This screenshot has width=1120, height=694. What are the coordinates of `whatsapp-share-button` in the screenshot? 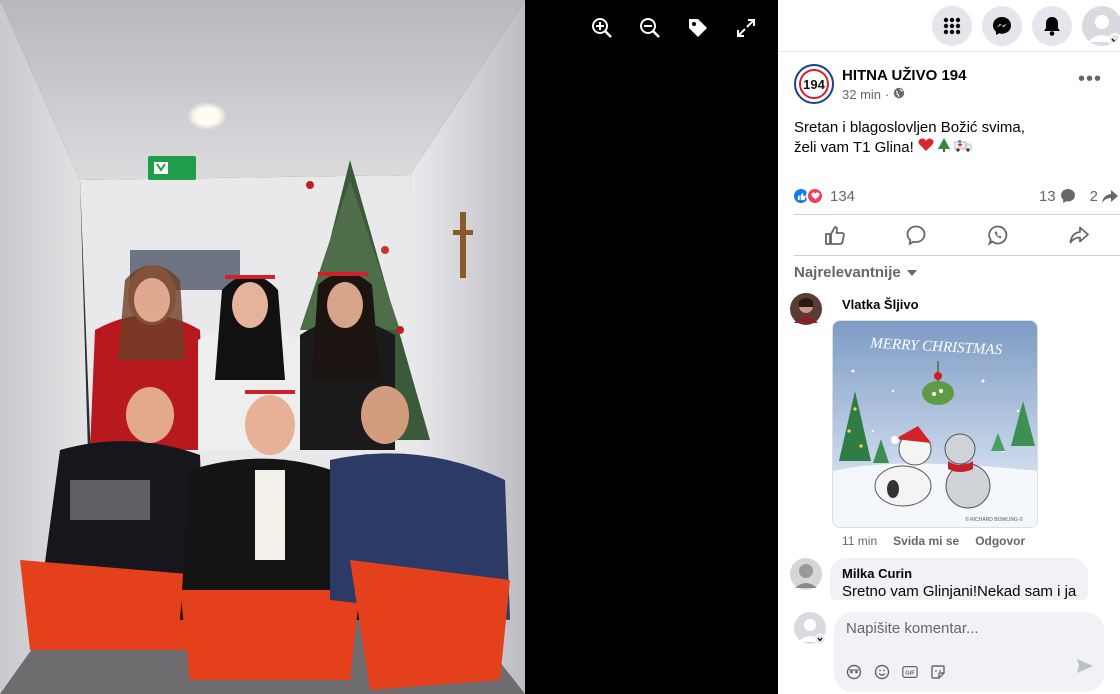 It's located at (998, 235).